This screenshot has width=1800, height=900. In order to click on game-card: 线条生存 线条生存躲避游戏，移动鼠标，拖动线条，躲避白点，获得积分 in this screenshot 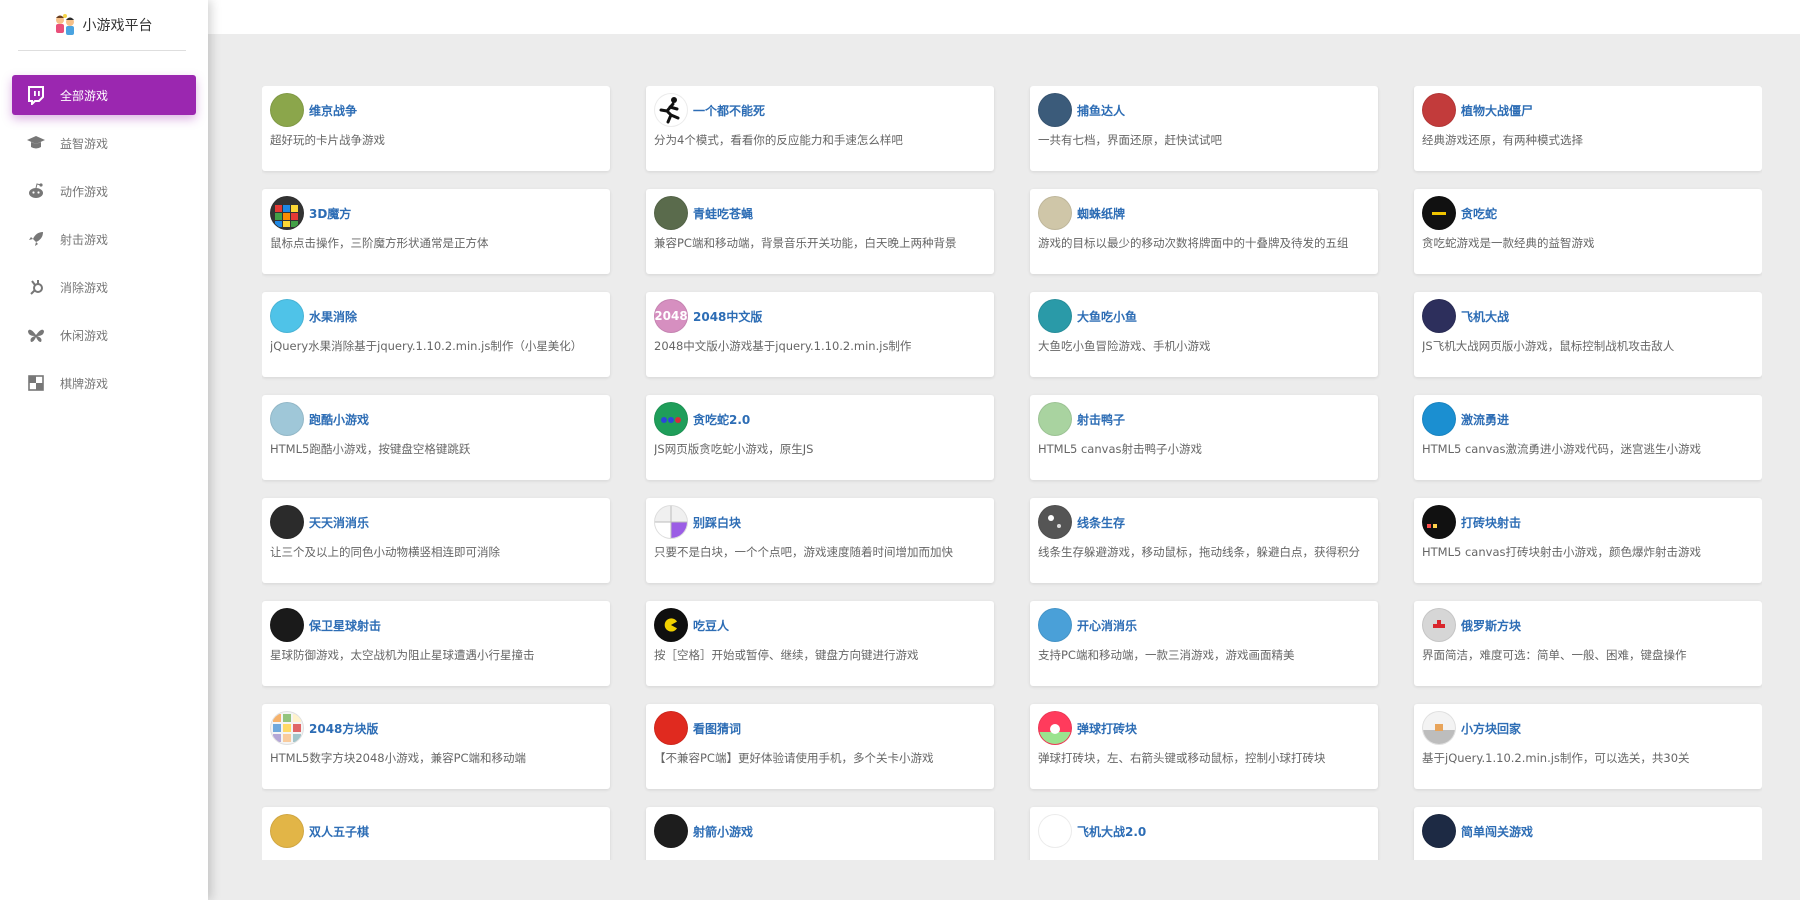, I will do `click(1204, 540)`.